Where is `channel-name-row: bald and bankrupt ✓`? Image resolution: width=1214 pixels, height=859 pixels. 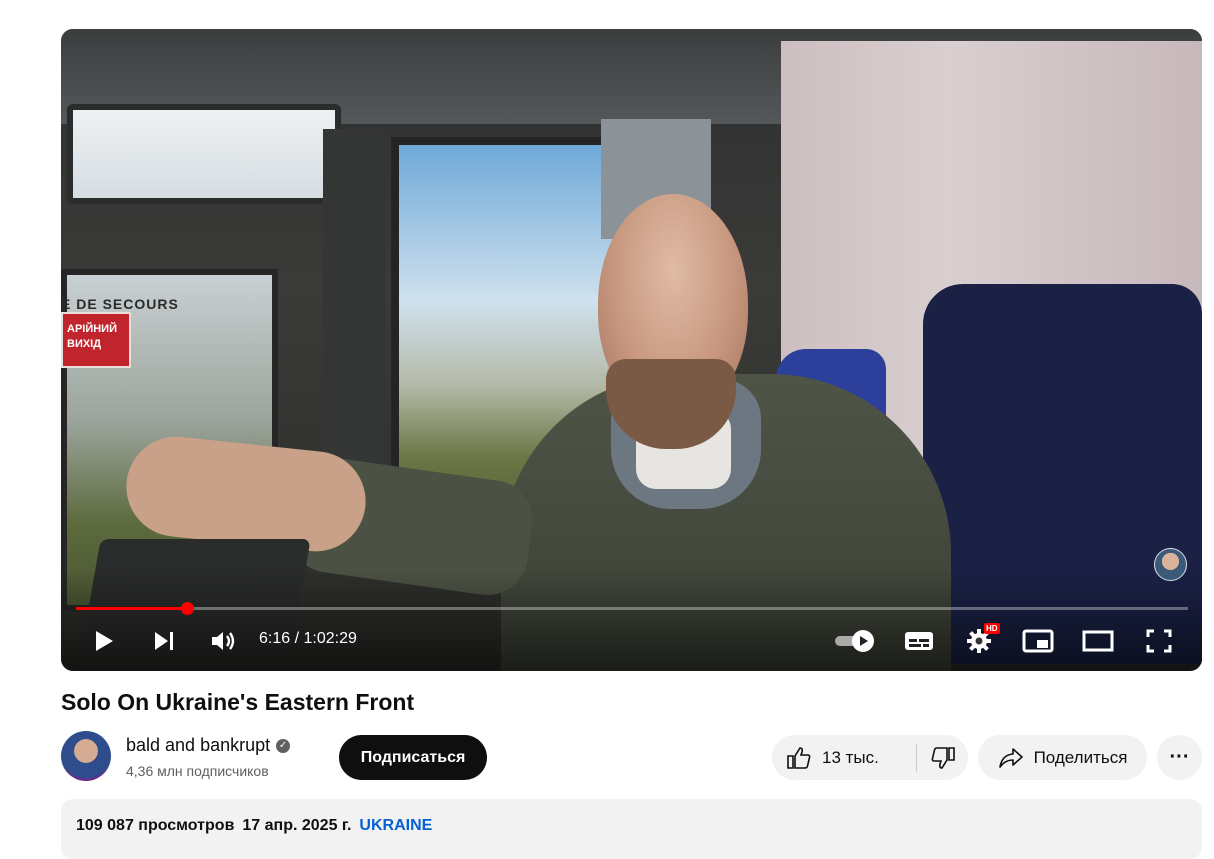
channel-name-row: bald and bankrupt ✓ is located at coordinates (208, 745).